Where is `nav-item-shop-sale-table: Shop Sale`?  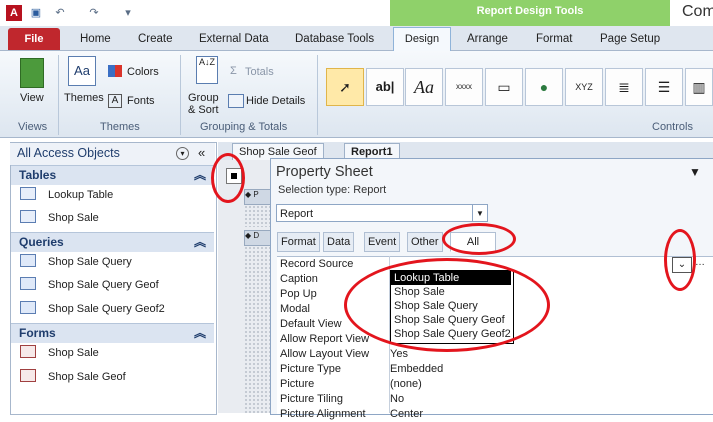
nav-item-shop-sale-table: Shop Sale is located at coordinates (59, 218).